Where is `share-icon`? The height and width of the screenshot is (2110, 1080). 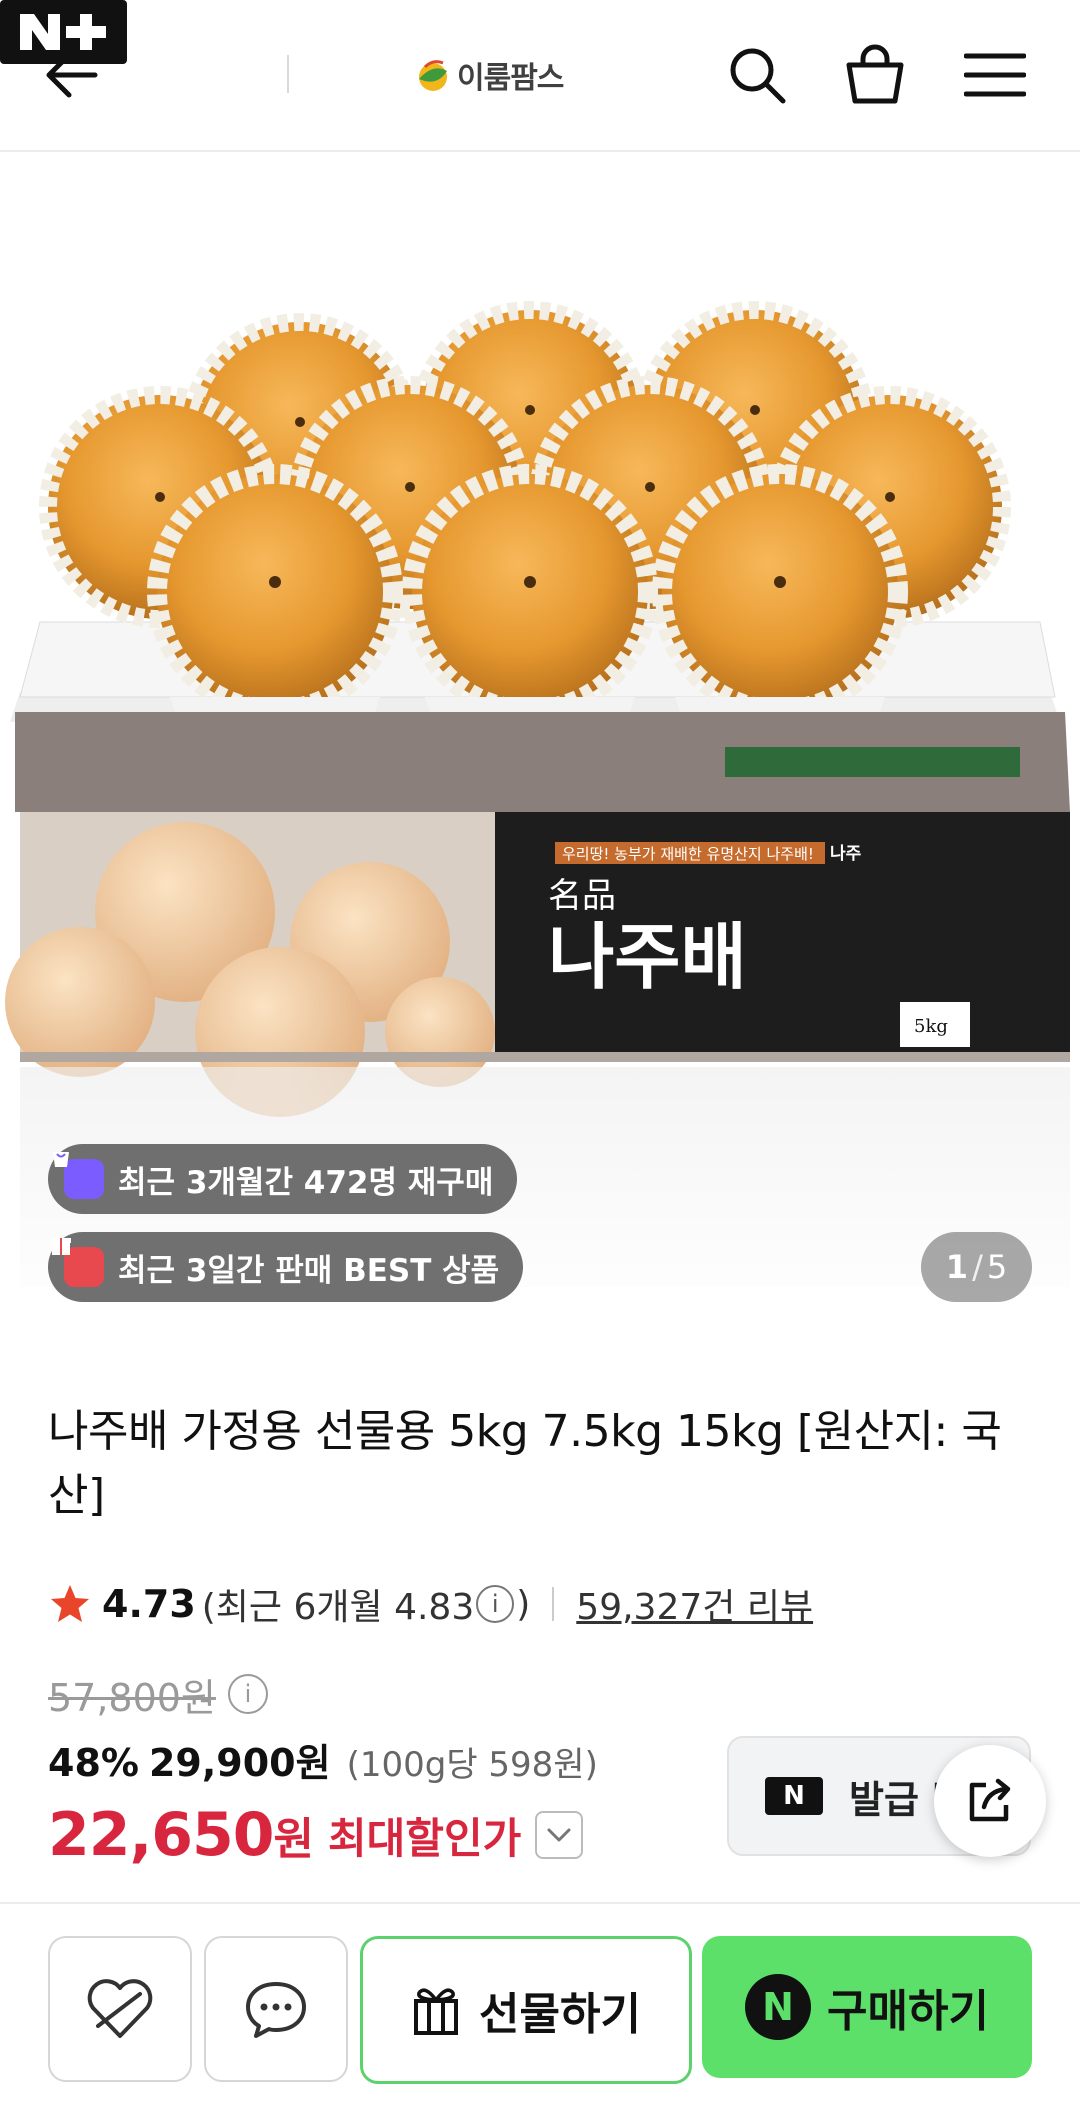 share-icon is located at coordinates (990, 1800).